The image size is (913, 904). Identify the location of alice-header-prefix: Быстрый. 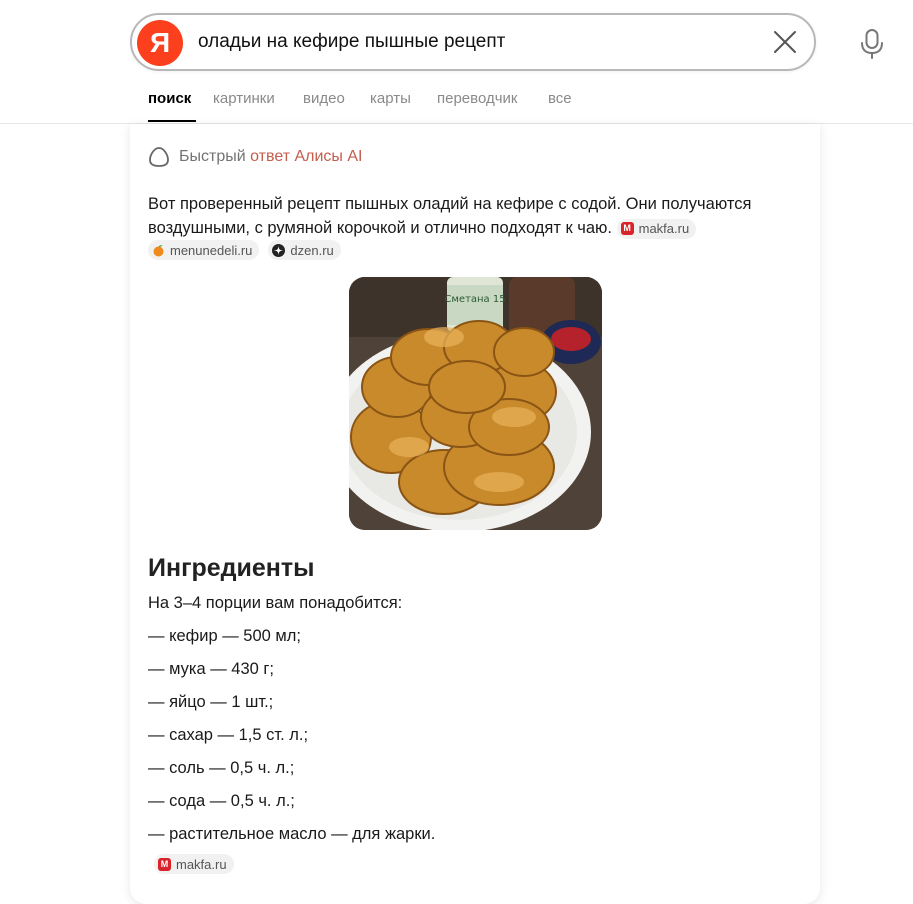
(212, 156).